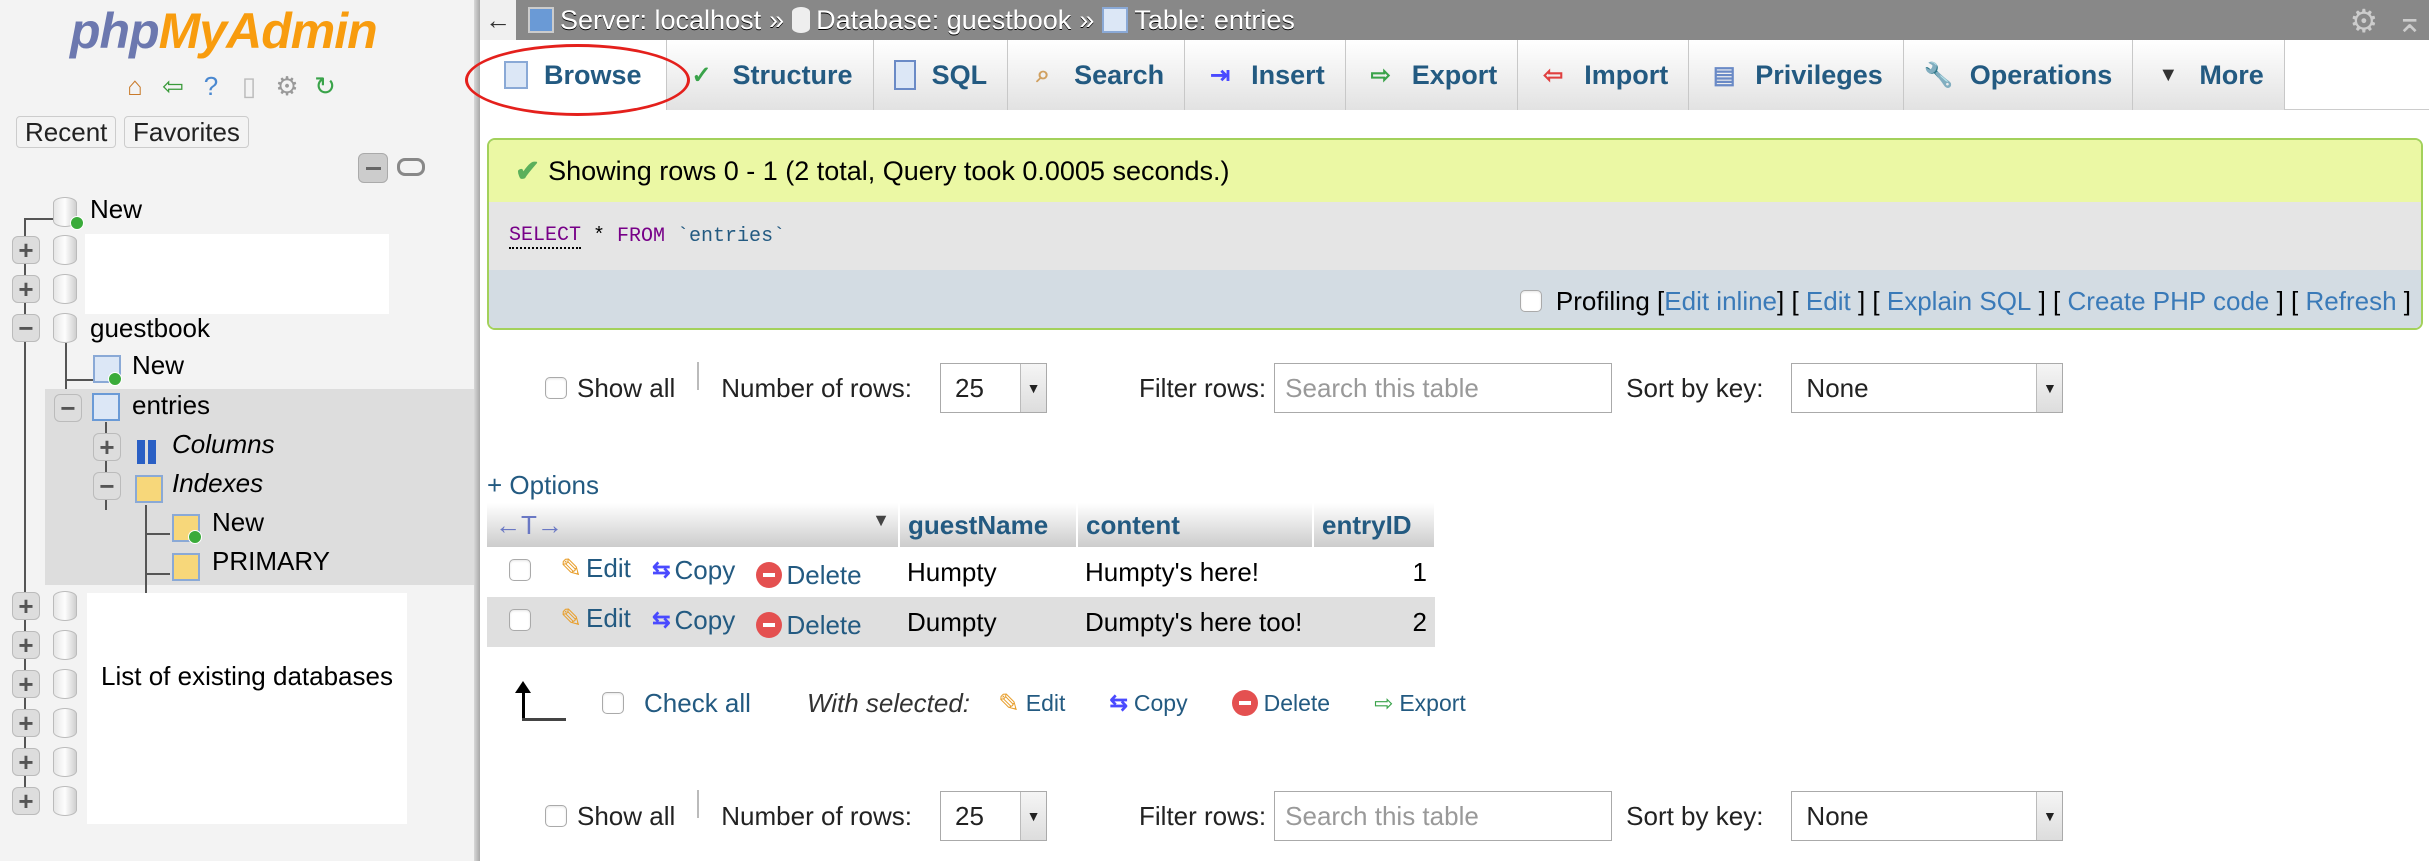 The width and height of the screenshot is (2429, 861). Describe the element at coordinates (2169, 301) in the screenshot. I see `create-php-code-link: Create PHP code` at that location.